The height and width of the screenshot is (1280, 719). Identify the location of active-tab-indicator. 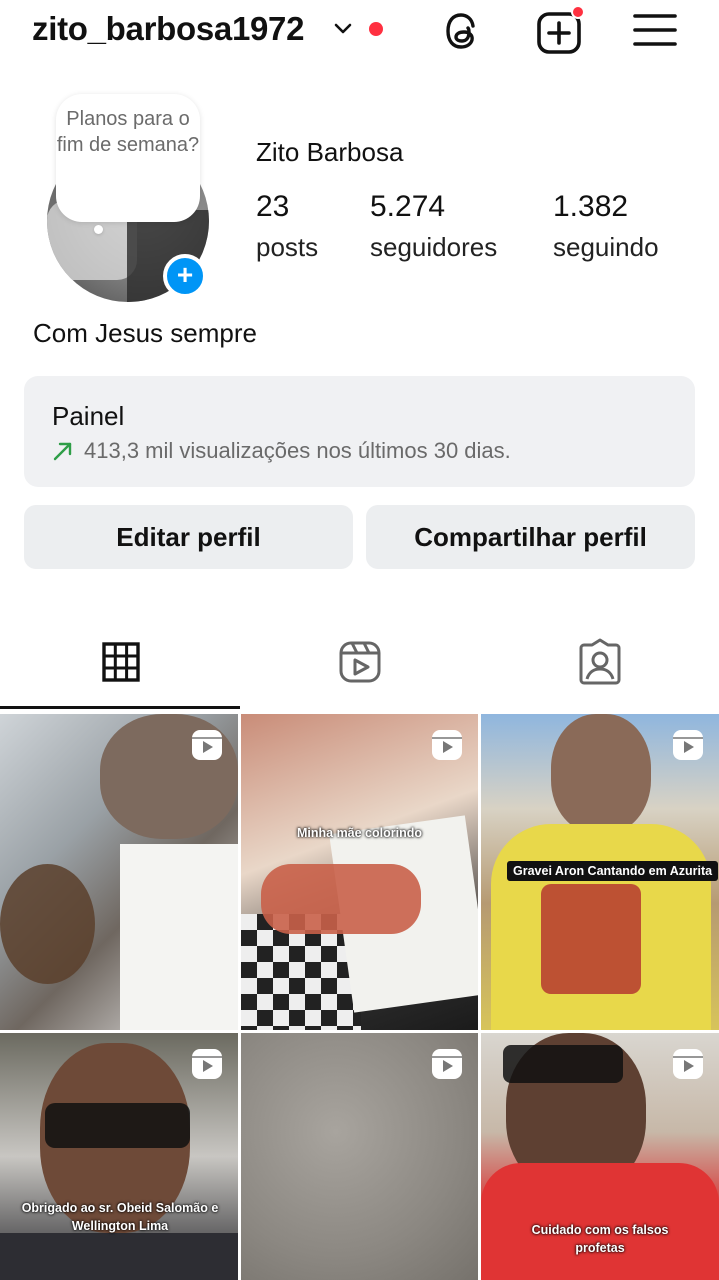
(120, 707).